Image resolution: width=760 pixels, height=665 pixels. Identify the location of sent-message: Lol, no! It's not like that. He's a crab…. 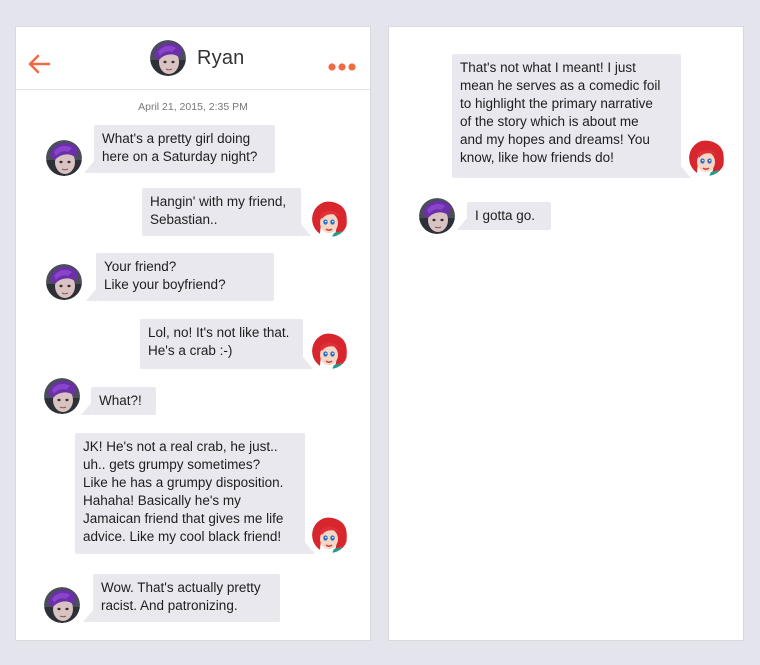
(226, 344).